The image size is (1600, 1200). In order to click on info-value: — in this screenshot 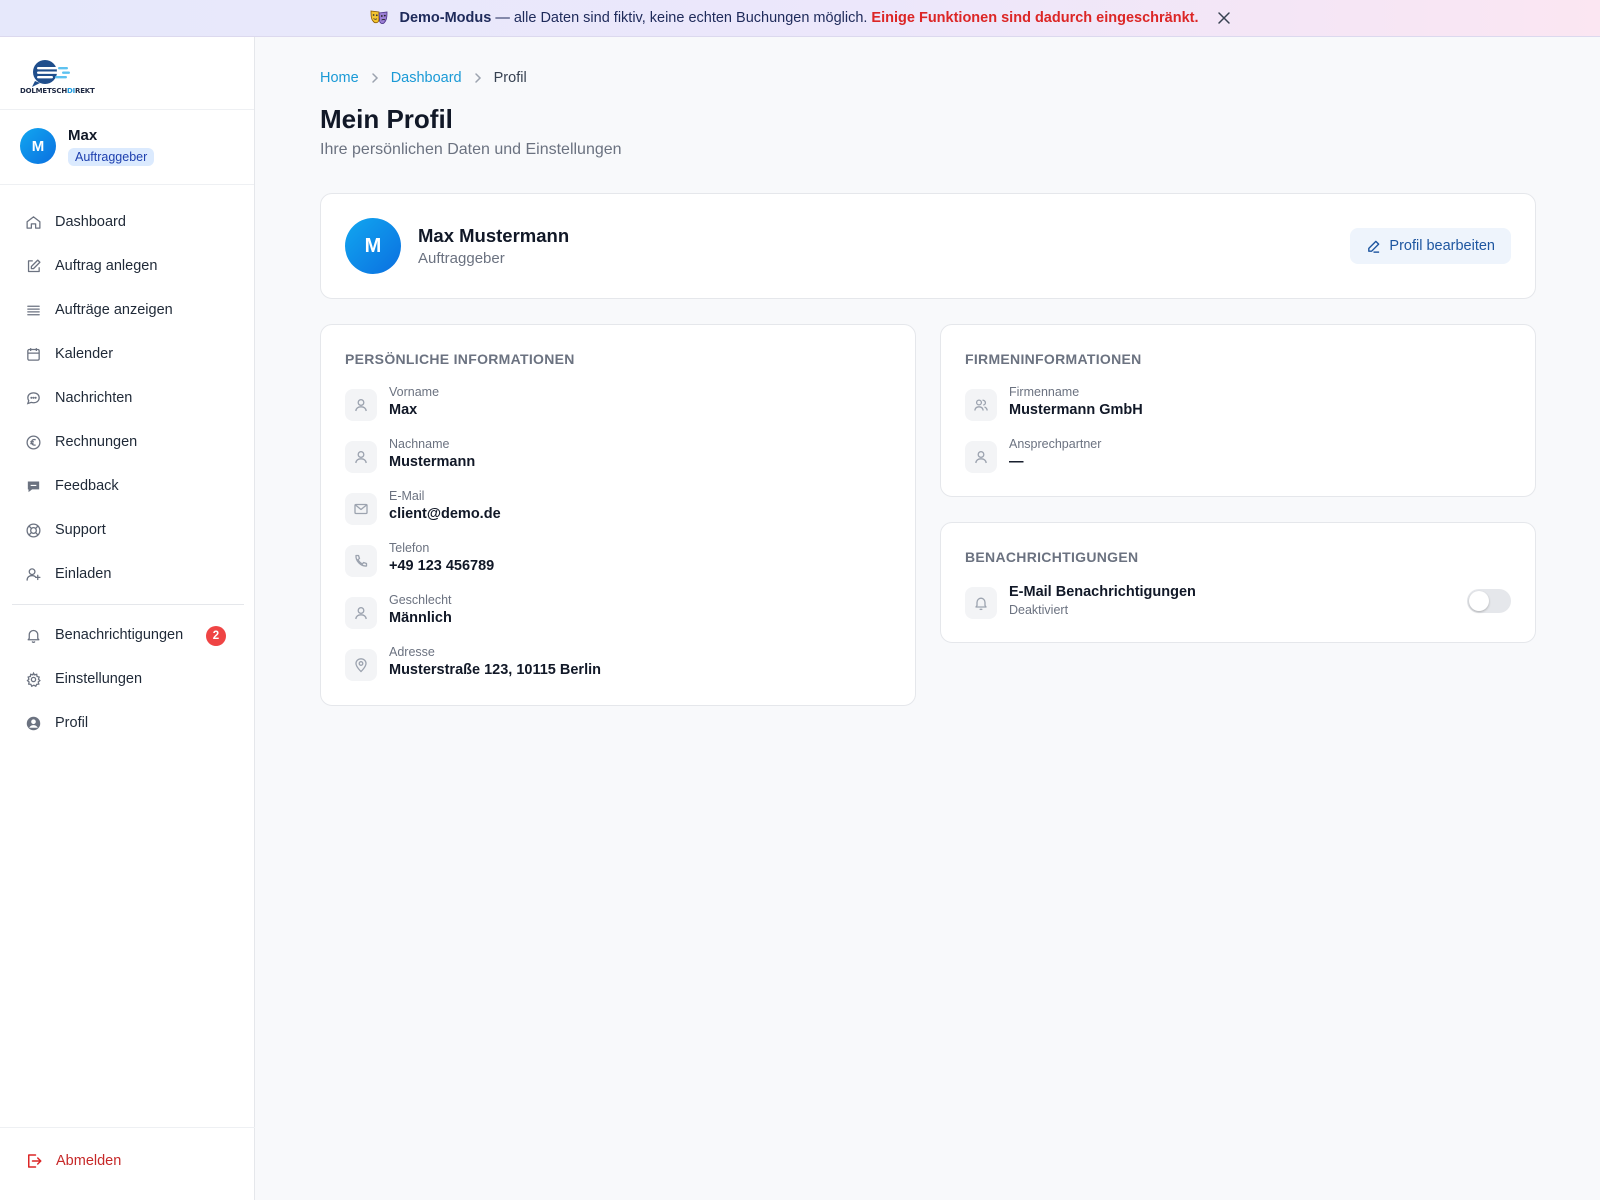, I will do `click(1016, 462)`.